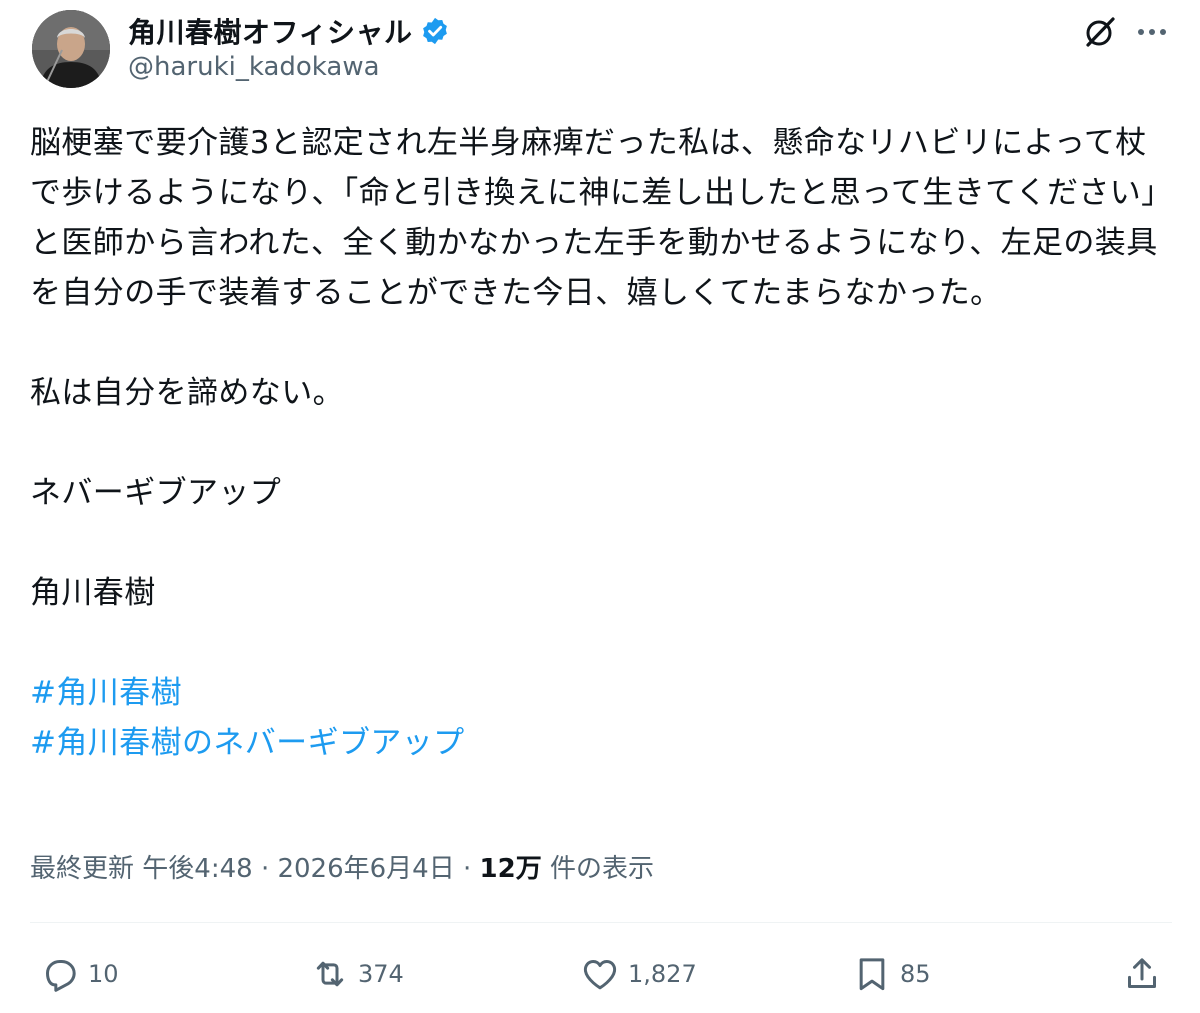 The image size is (1200, 1013). I want to click on reply-button: 10, so click(79, 974).